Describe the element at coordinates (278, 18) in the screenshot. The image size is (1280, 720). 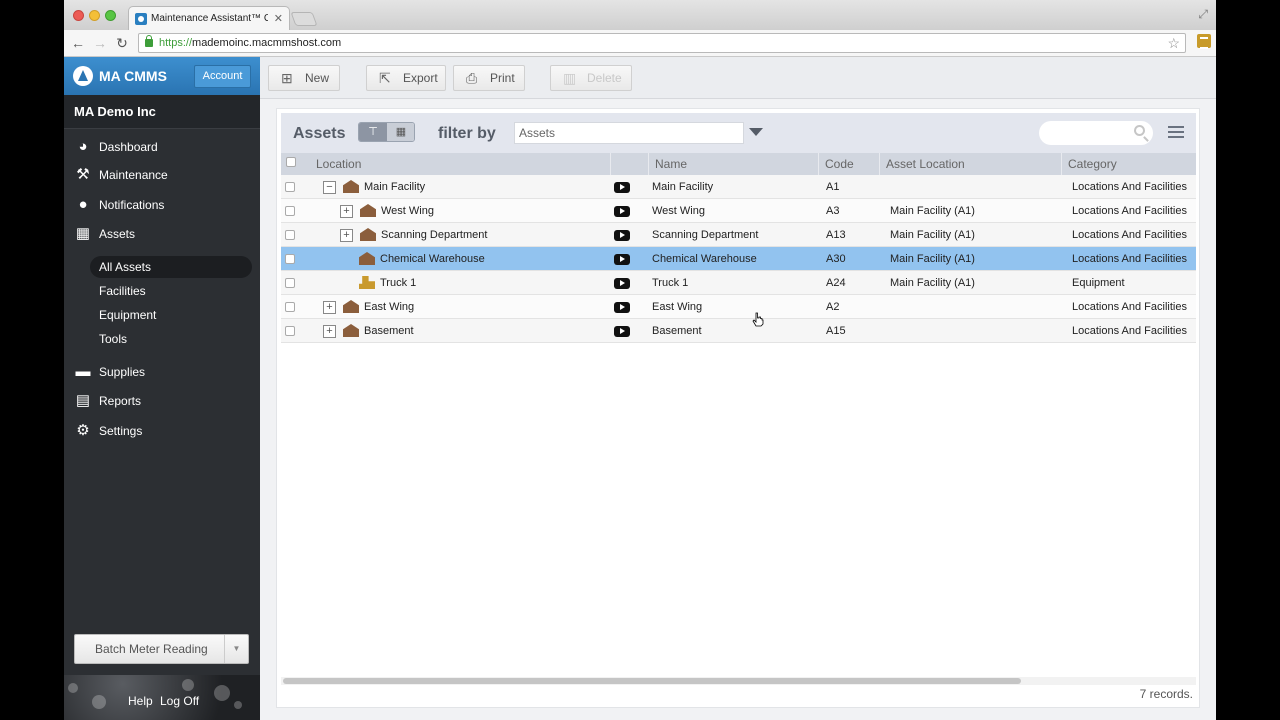
I see `tab-close-icon: ✕` at that location.